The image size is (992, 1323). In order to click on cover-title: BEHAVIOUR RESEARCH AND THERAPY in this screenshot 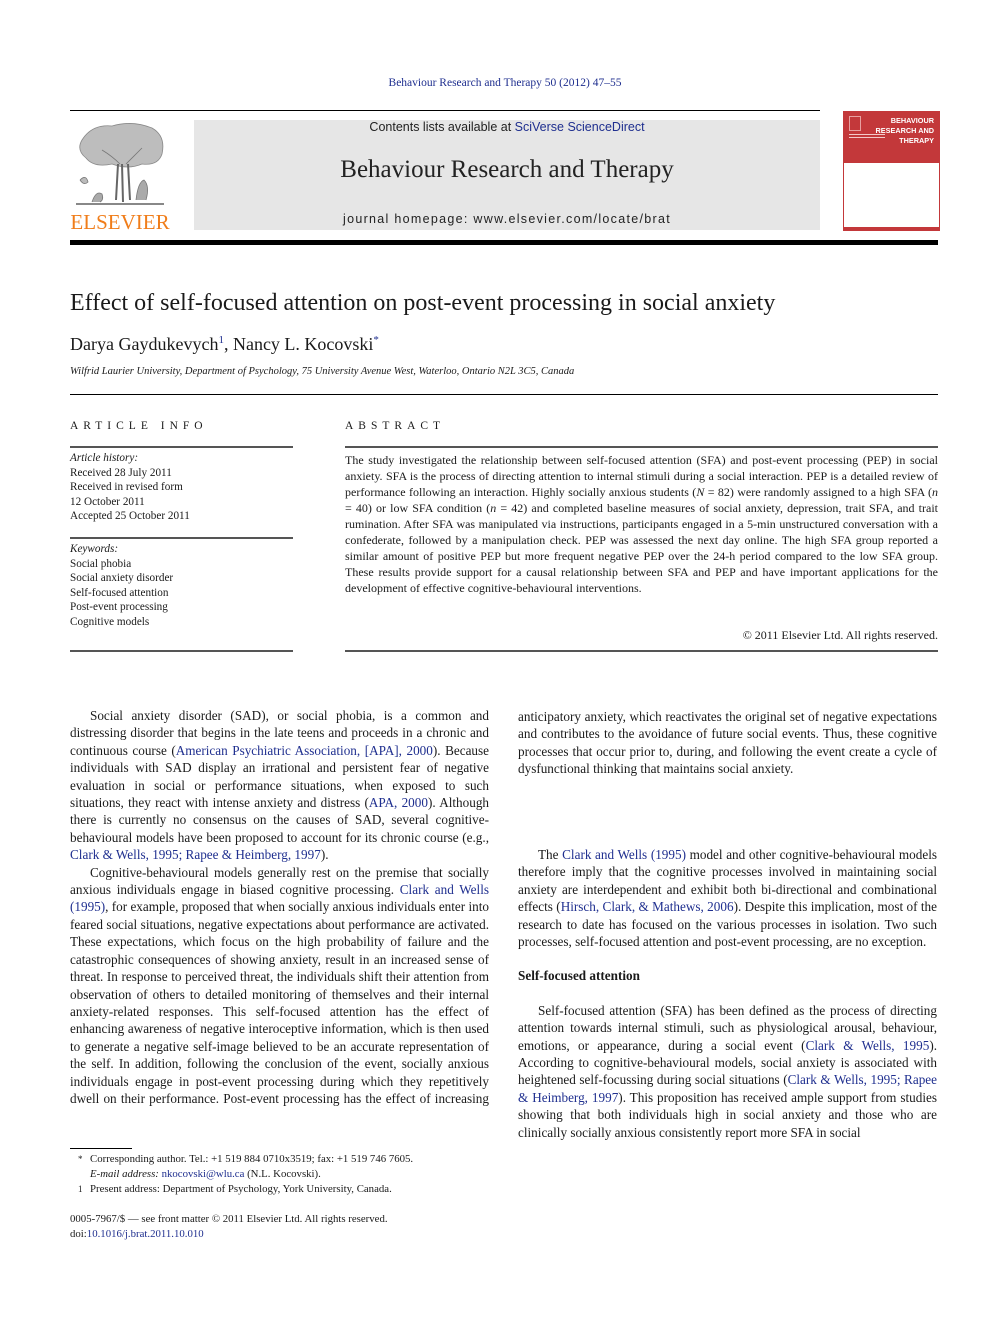, I will do `click(904, 131)`.